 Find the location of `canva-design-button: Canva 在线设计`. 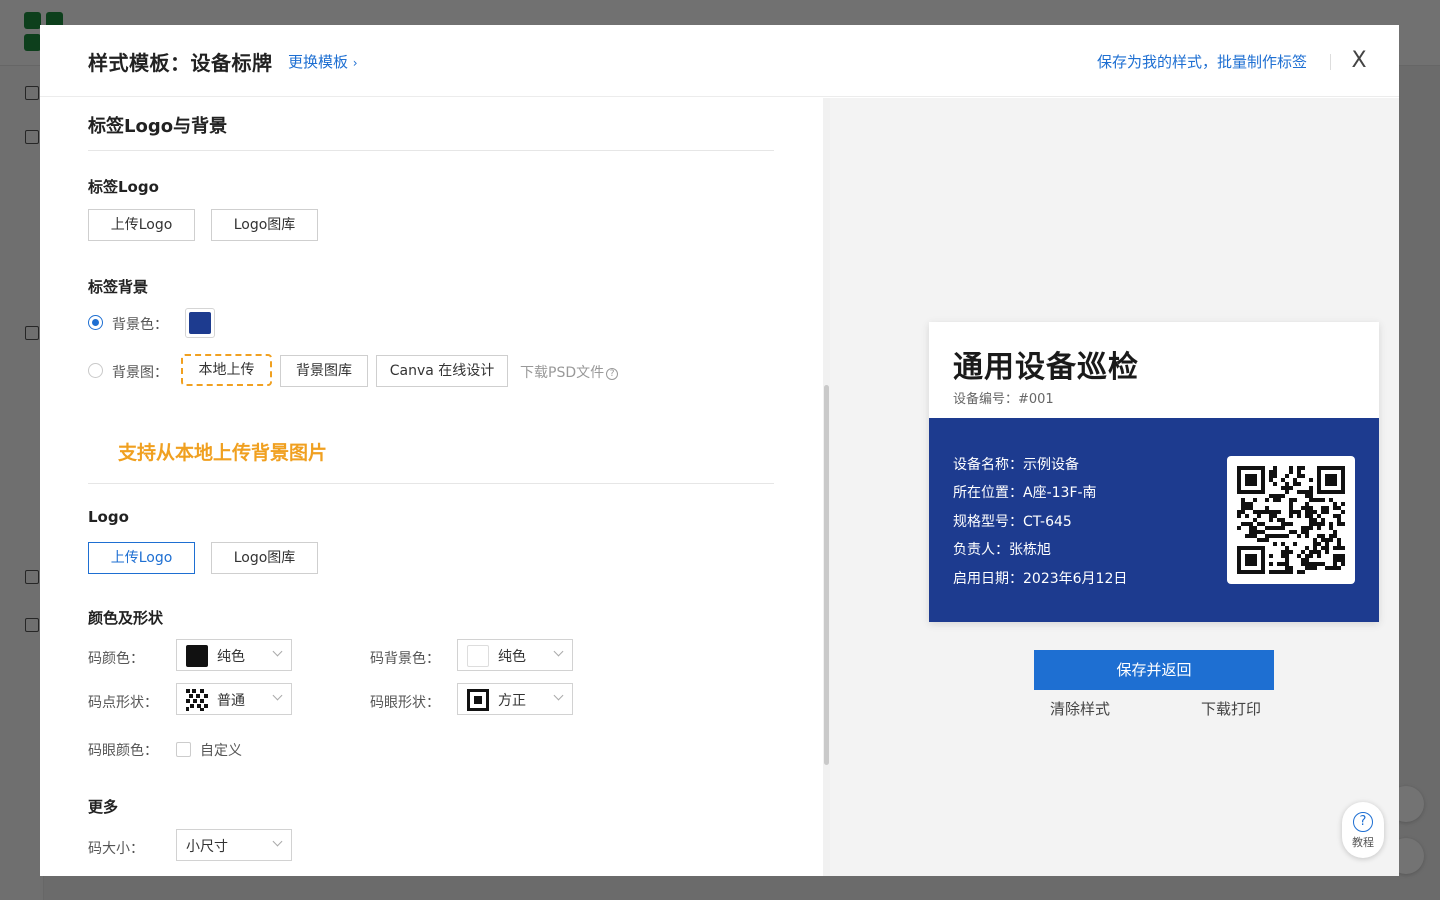

canva-design-button: Canva 在线设计 is located at coordinates (442, 371).